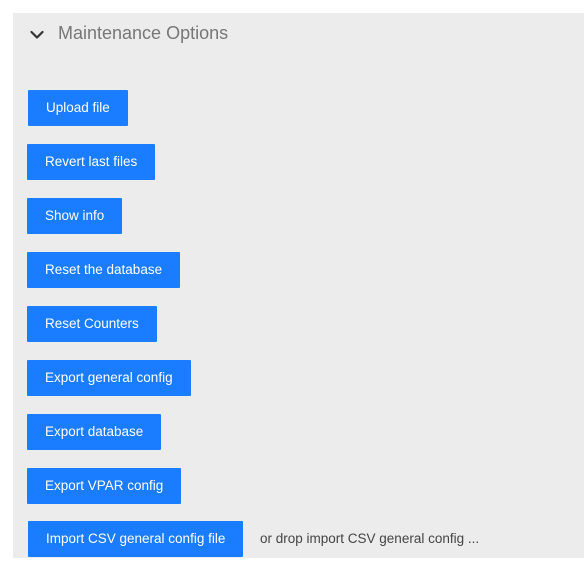  I want to click on reset-database-button: Reset the database, so click(104, 270).